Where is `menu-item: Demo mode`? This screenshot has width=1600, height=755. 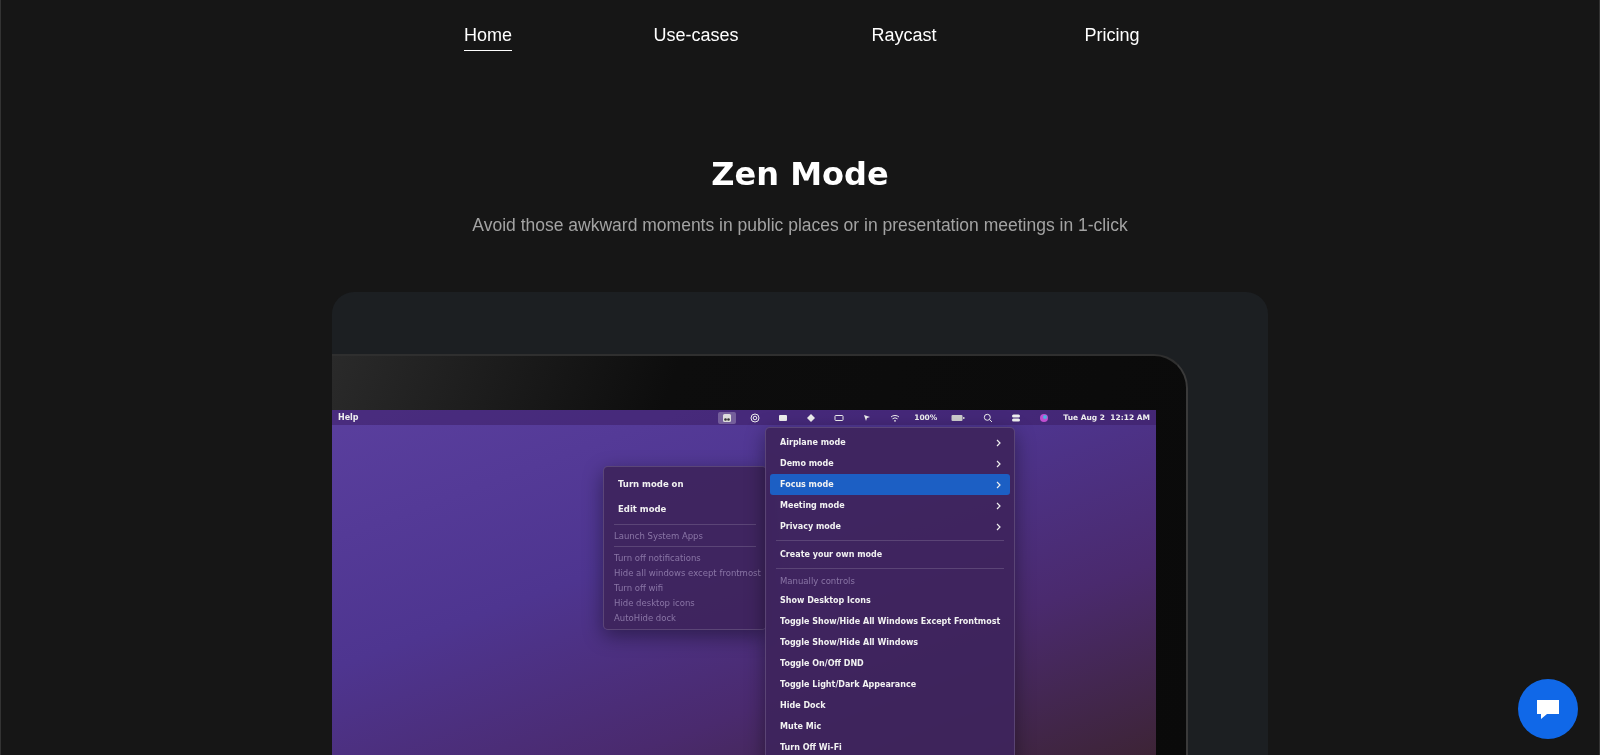 menu-item: Demo mode is located at coordinates (890, 463).